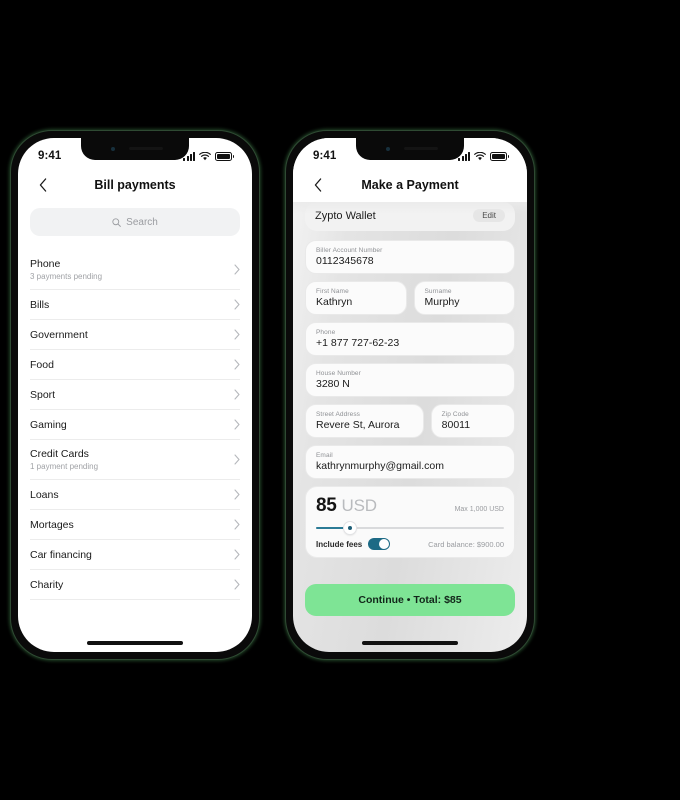  What do you see at coordinates (326, 505) in the screenshot?
I see `amount-value: 85` at bounding box center [326, 505].